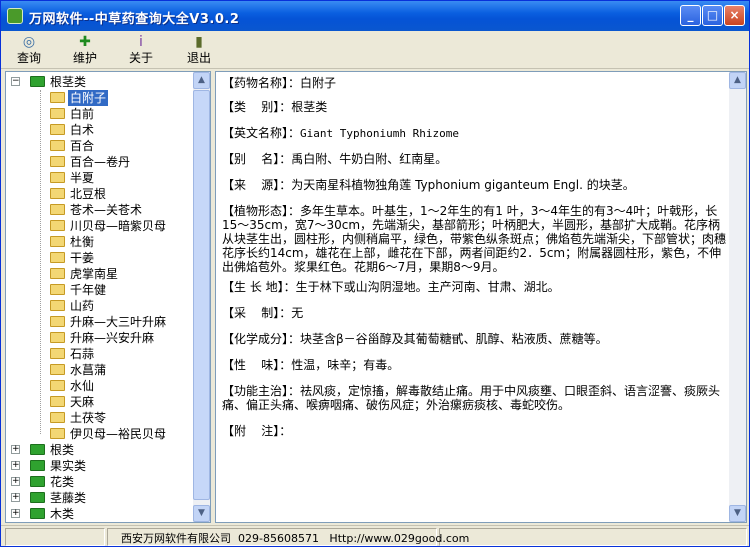 This screenshot has height=547, width=750. Describe the element at coordinates (121, 338) in the screenshot. I see `tree-item: 升麻—兴安升麻` at that location.